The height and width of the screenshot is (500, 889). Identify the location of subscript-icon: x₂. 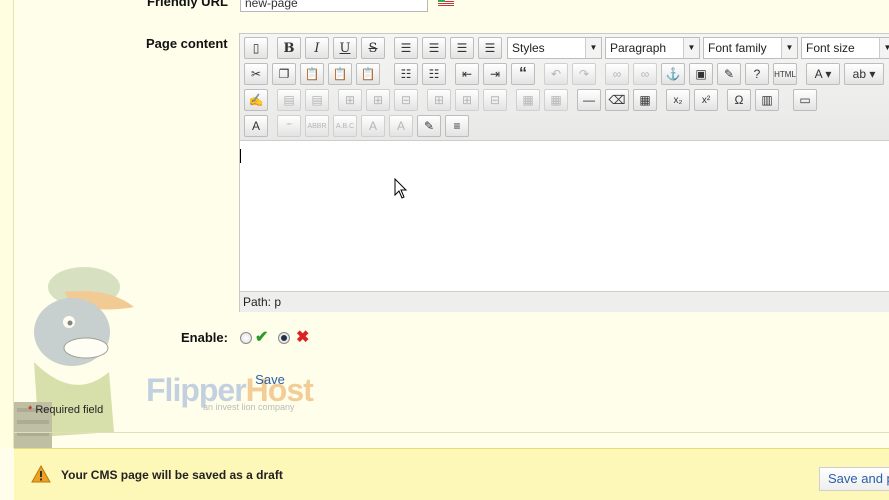
(678, 100).